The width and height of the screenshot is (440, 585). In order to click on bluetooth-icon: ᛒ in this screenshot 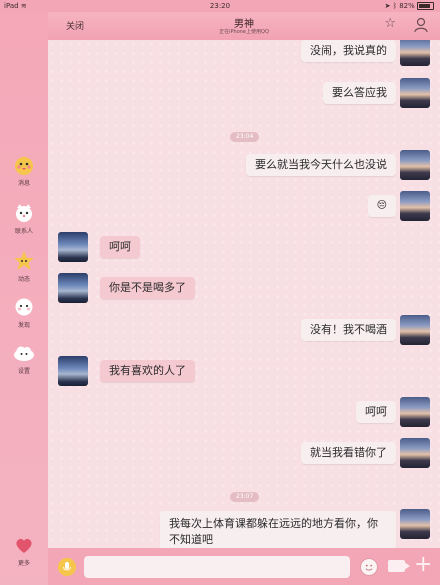, I will do `click(394, 6)`.